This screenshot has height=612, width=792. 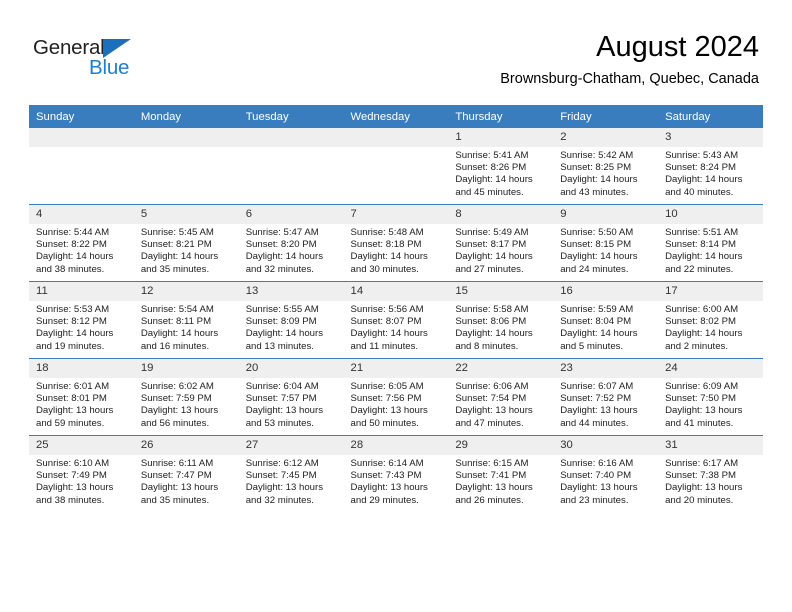 What do you see at coordinates (702, 232) in the screenshot?
I see `sunrise-text: Sunrise: 5:51 AM` at bounding box center [702, 232].